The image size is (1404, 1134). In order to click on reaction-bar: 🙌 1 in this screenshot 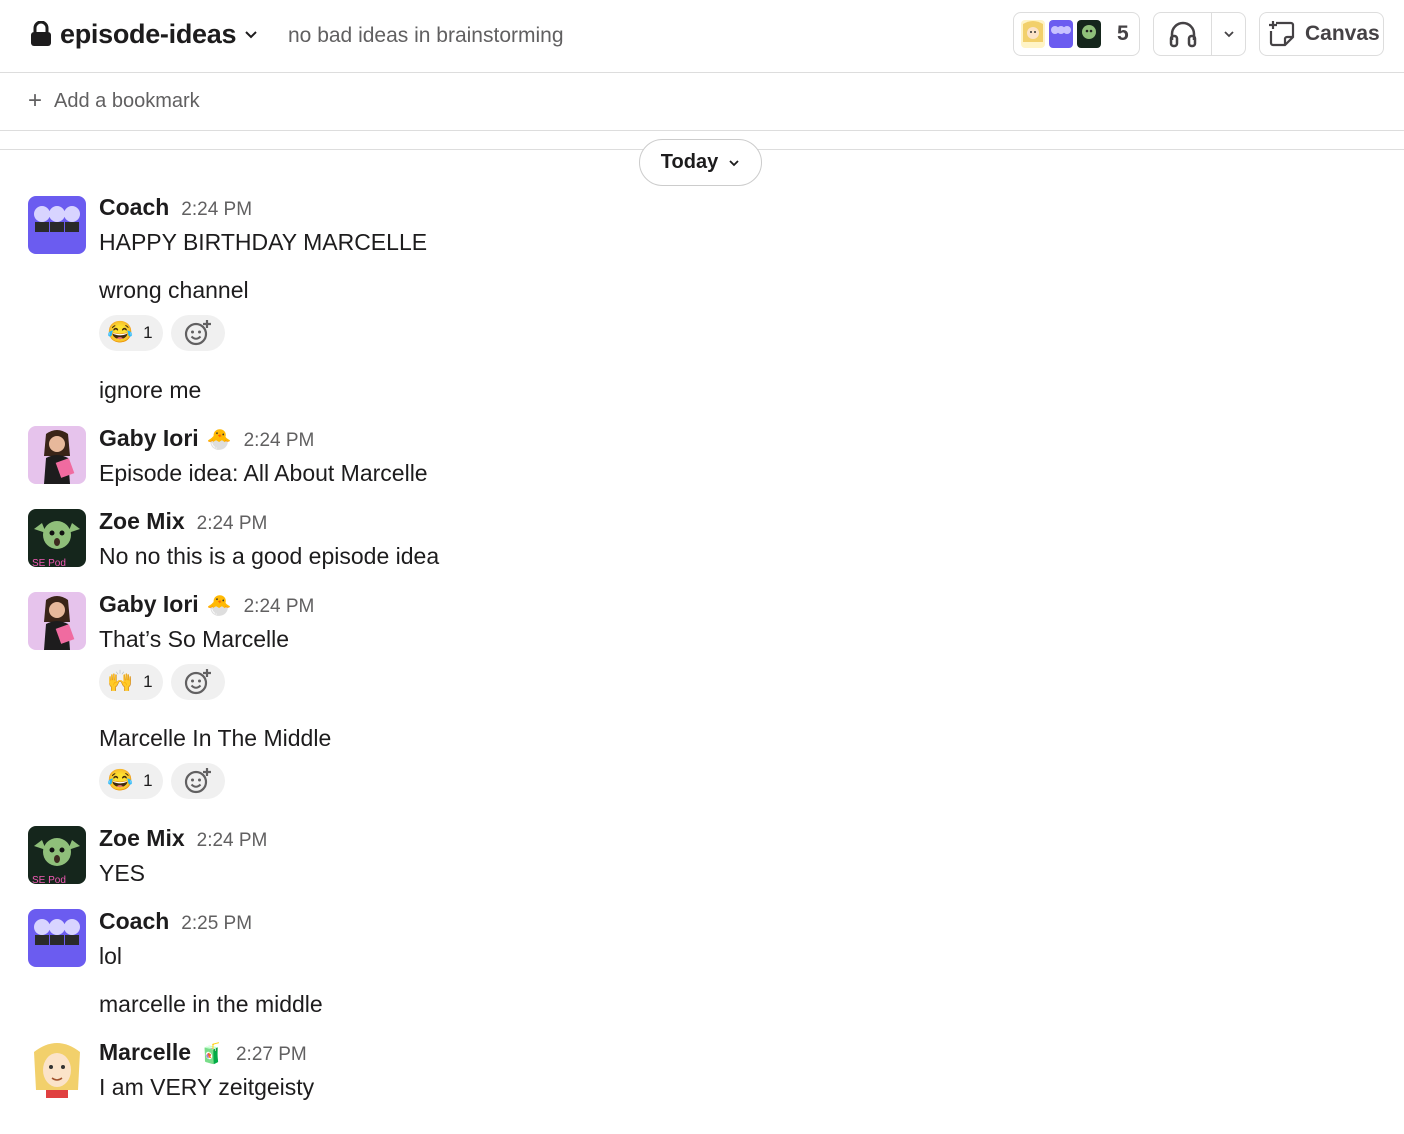, I will do `click(162, 682)`.